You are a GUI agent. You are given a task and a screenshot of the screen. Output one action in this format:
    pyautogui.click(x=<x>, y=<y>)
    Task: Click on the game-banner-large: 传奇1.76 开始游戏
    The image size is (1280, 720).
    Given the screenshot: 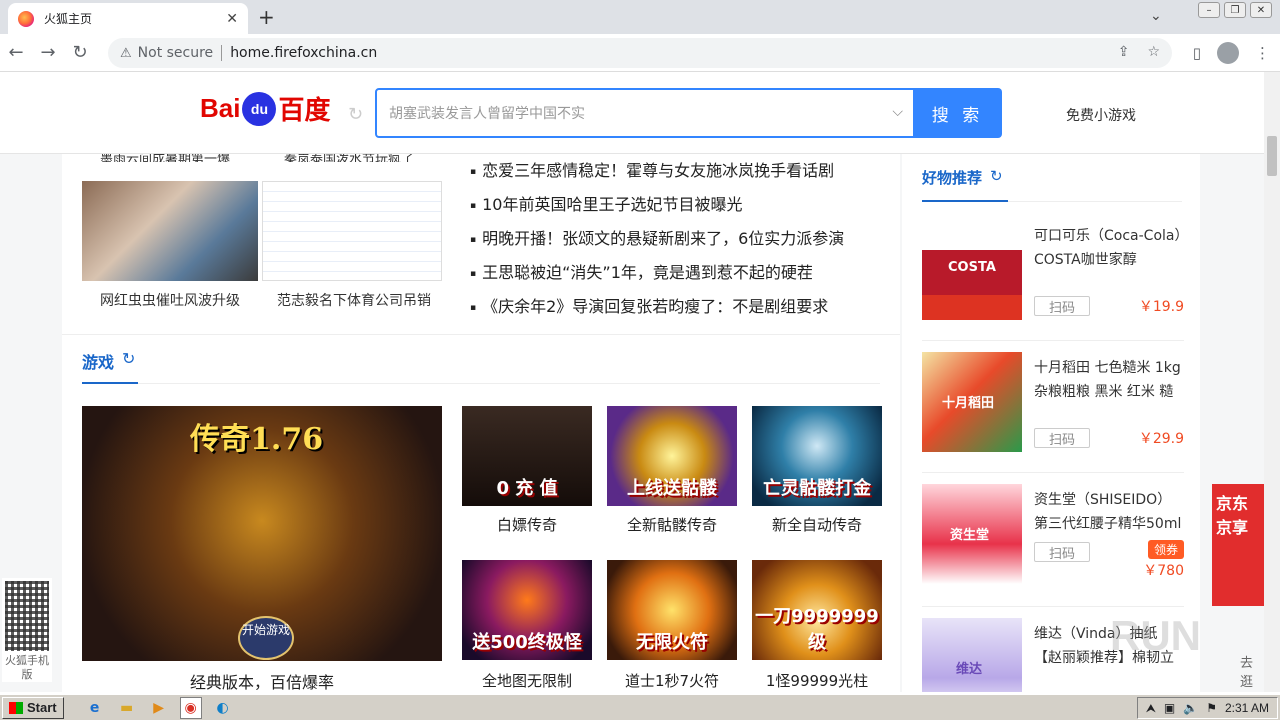 What is the action you would take?
    pyautogui.click(x=262, y=533)
    